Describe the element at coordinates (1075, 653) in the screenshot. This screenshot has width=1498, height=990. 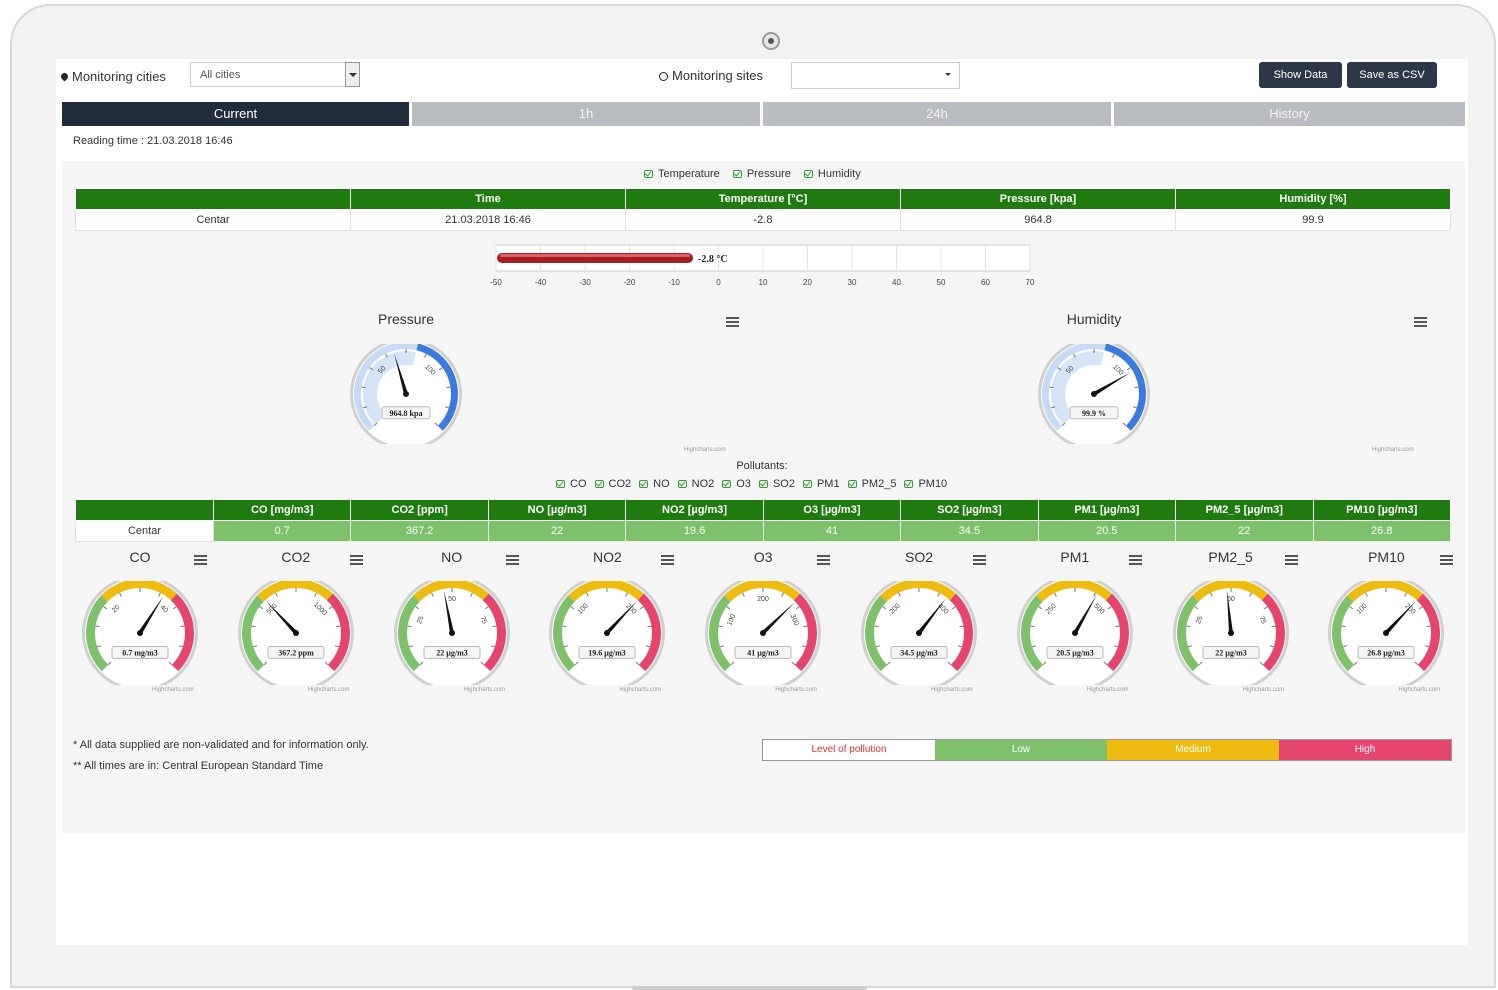
I see `gauge-value-label: 20.5 µg/m3` at that location.